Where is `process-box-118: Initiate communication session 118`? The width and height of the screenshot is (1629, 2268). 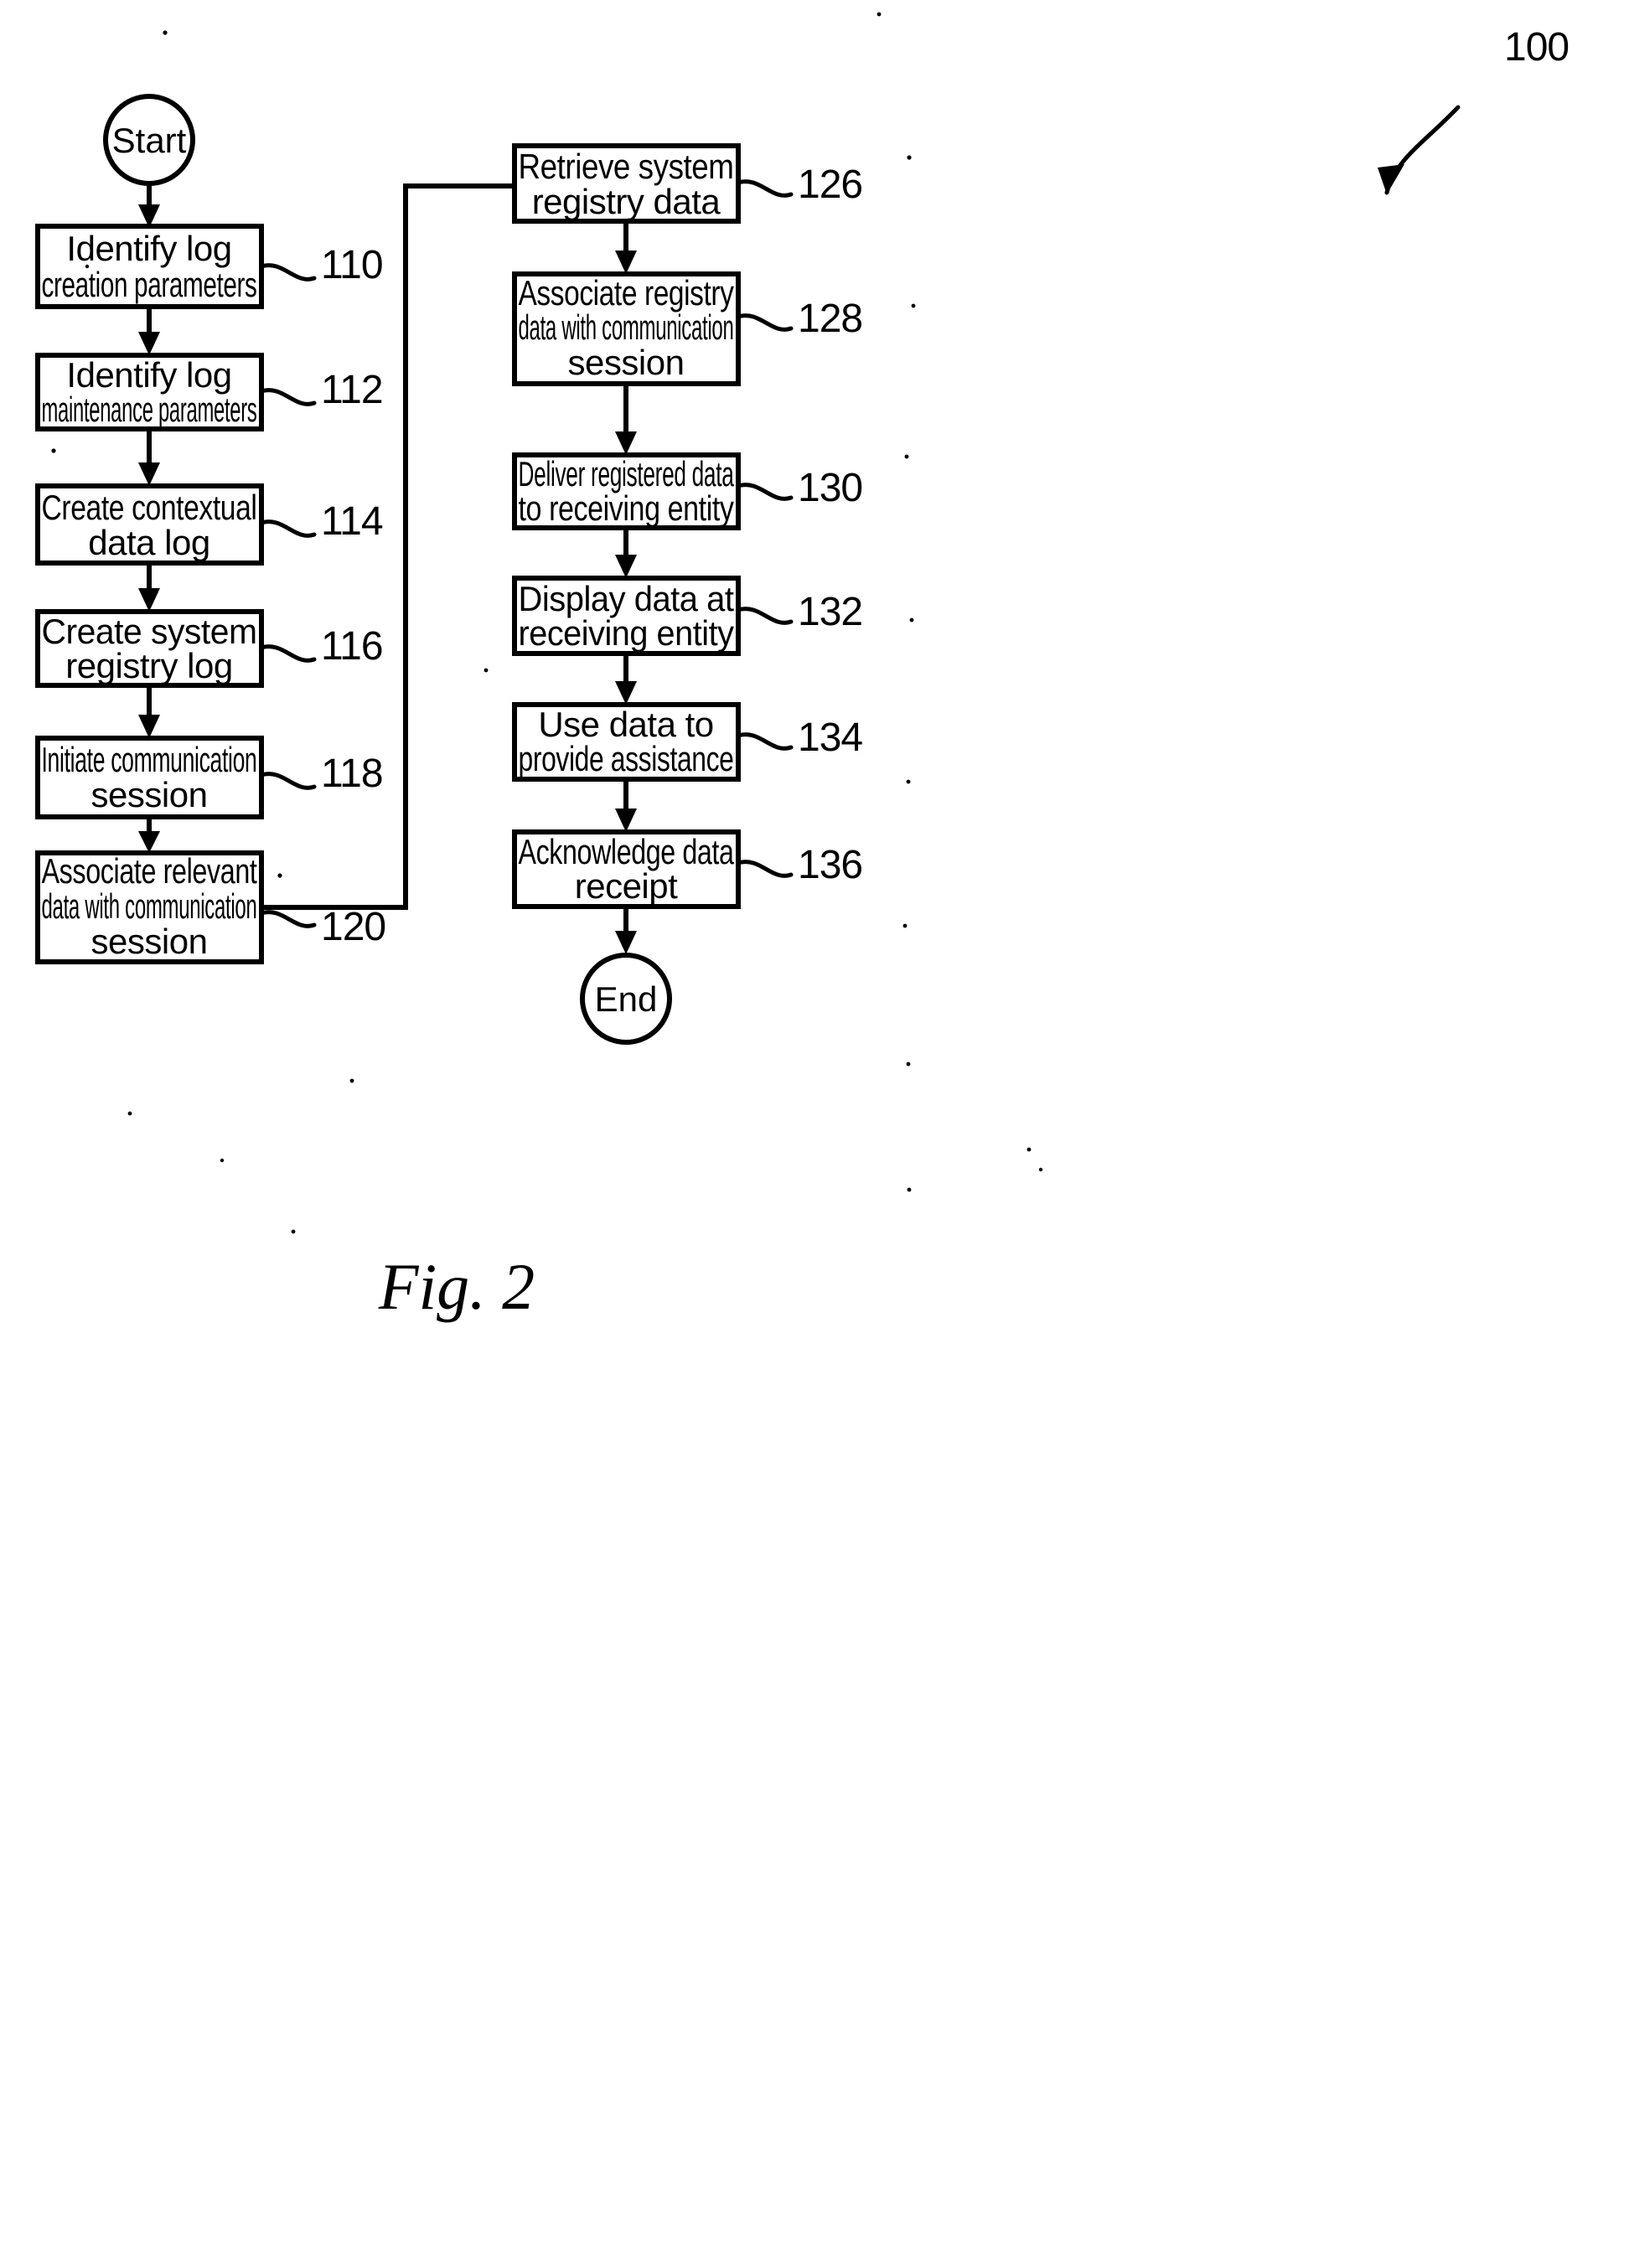 process-box-118: Initiate communication session 118 is located at coordinates (209, 777).